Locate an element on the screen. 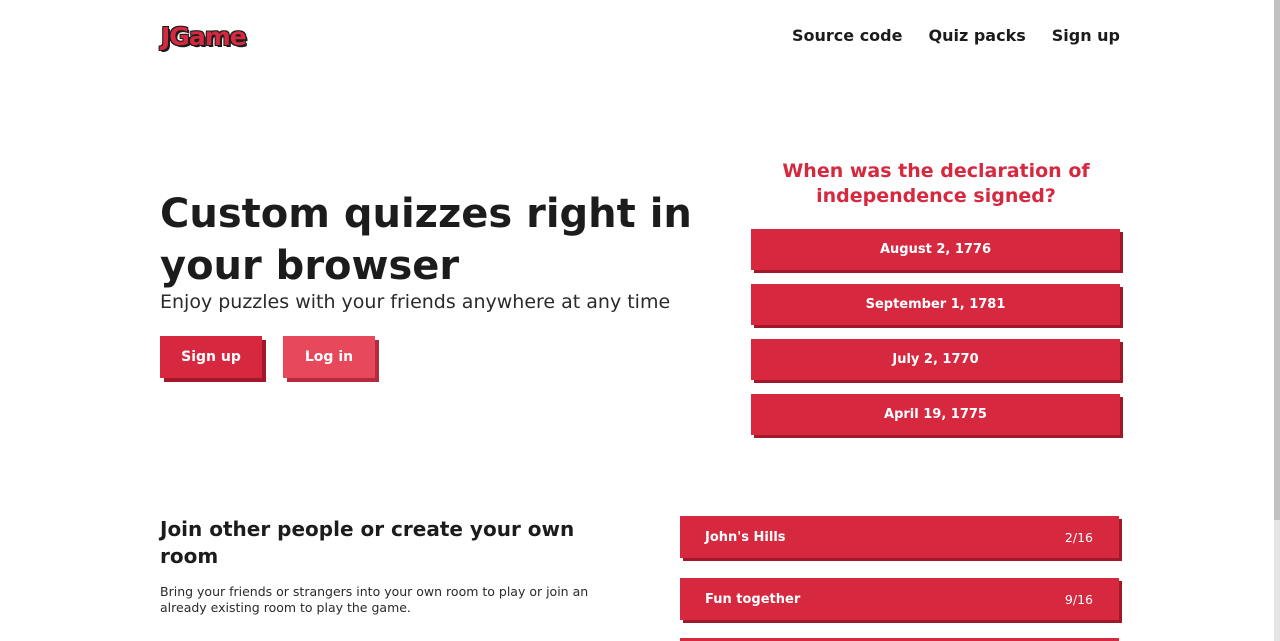 The height and width of the screenshot is (641, 1280). nav-sign-up: Sign up is located at coordinates (1086, 35).